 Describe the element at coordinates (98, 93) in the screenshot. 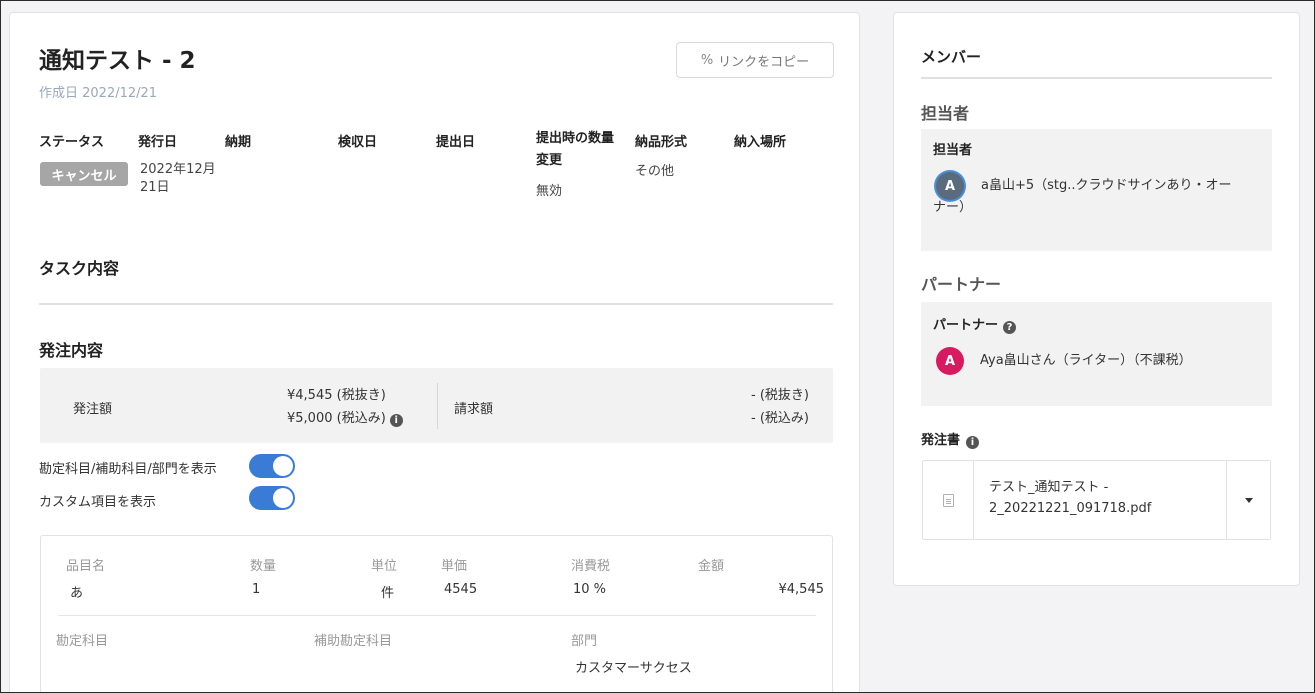

I see `created-date: 作成日 2022/12/21` at that location.